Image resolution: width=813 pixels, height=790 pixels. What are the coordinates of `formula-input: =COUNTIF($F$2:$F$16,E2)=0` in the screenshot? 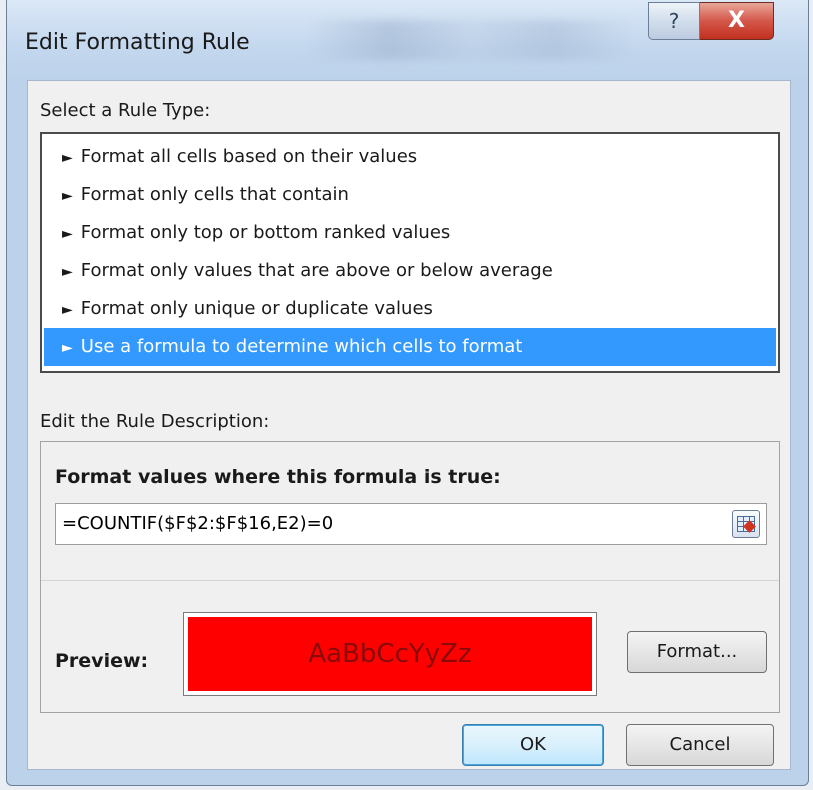 It's located at (411, 524).